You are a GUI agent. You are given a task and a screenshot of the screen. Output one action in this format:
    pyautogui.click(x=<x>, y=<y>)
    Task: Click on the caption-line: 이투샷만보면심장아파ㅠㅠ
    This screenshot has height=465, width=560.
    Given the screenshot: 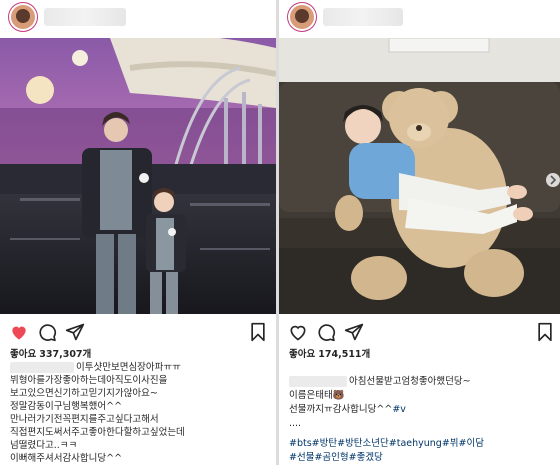 What is the action you would take?
    pyautogui.click(x=95, y=367)
    